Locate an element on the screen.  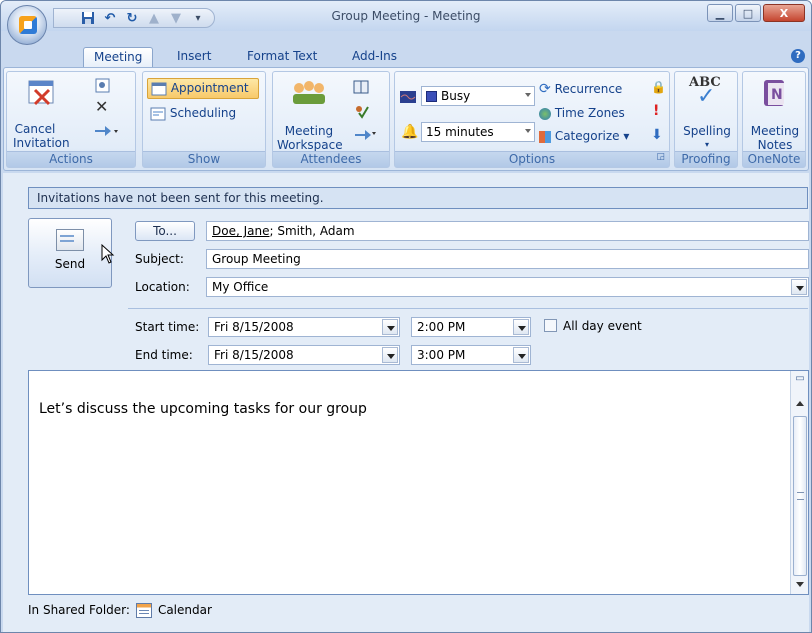
workspace-label-2: Workspace is located at coordinates (310, 145).